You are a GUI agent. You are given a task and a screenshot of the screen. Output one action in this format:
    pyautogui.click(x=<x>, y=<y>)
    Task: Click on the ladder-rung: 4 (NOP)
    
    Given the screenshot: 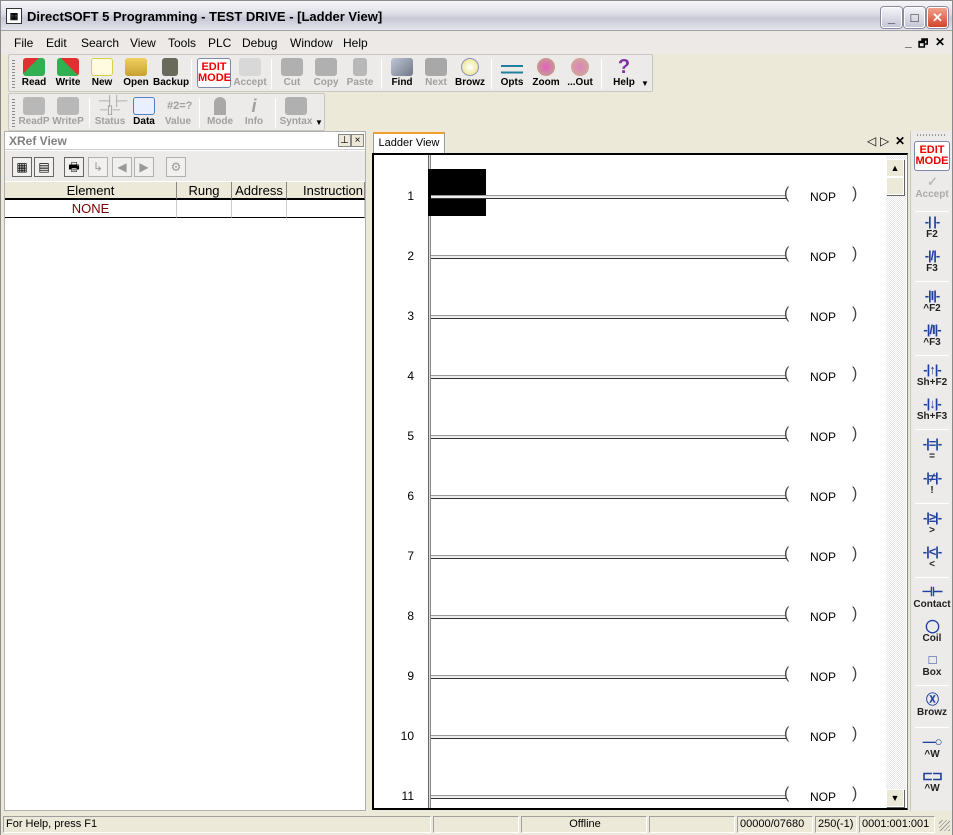 What is the action you would take?
    pyautogui.click(x=629, y=385)
    